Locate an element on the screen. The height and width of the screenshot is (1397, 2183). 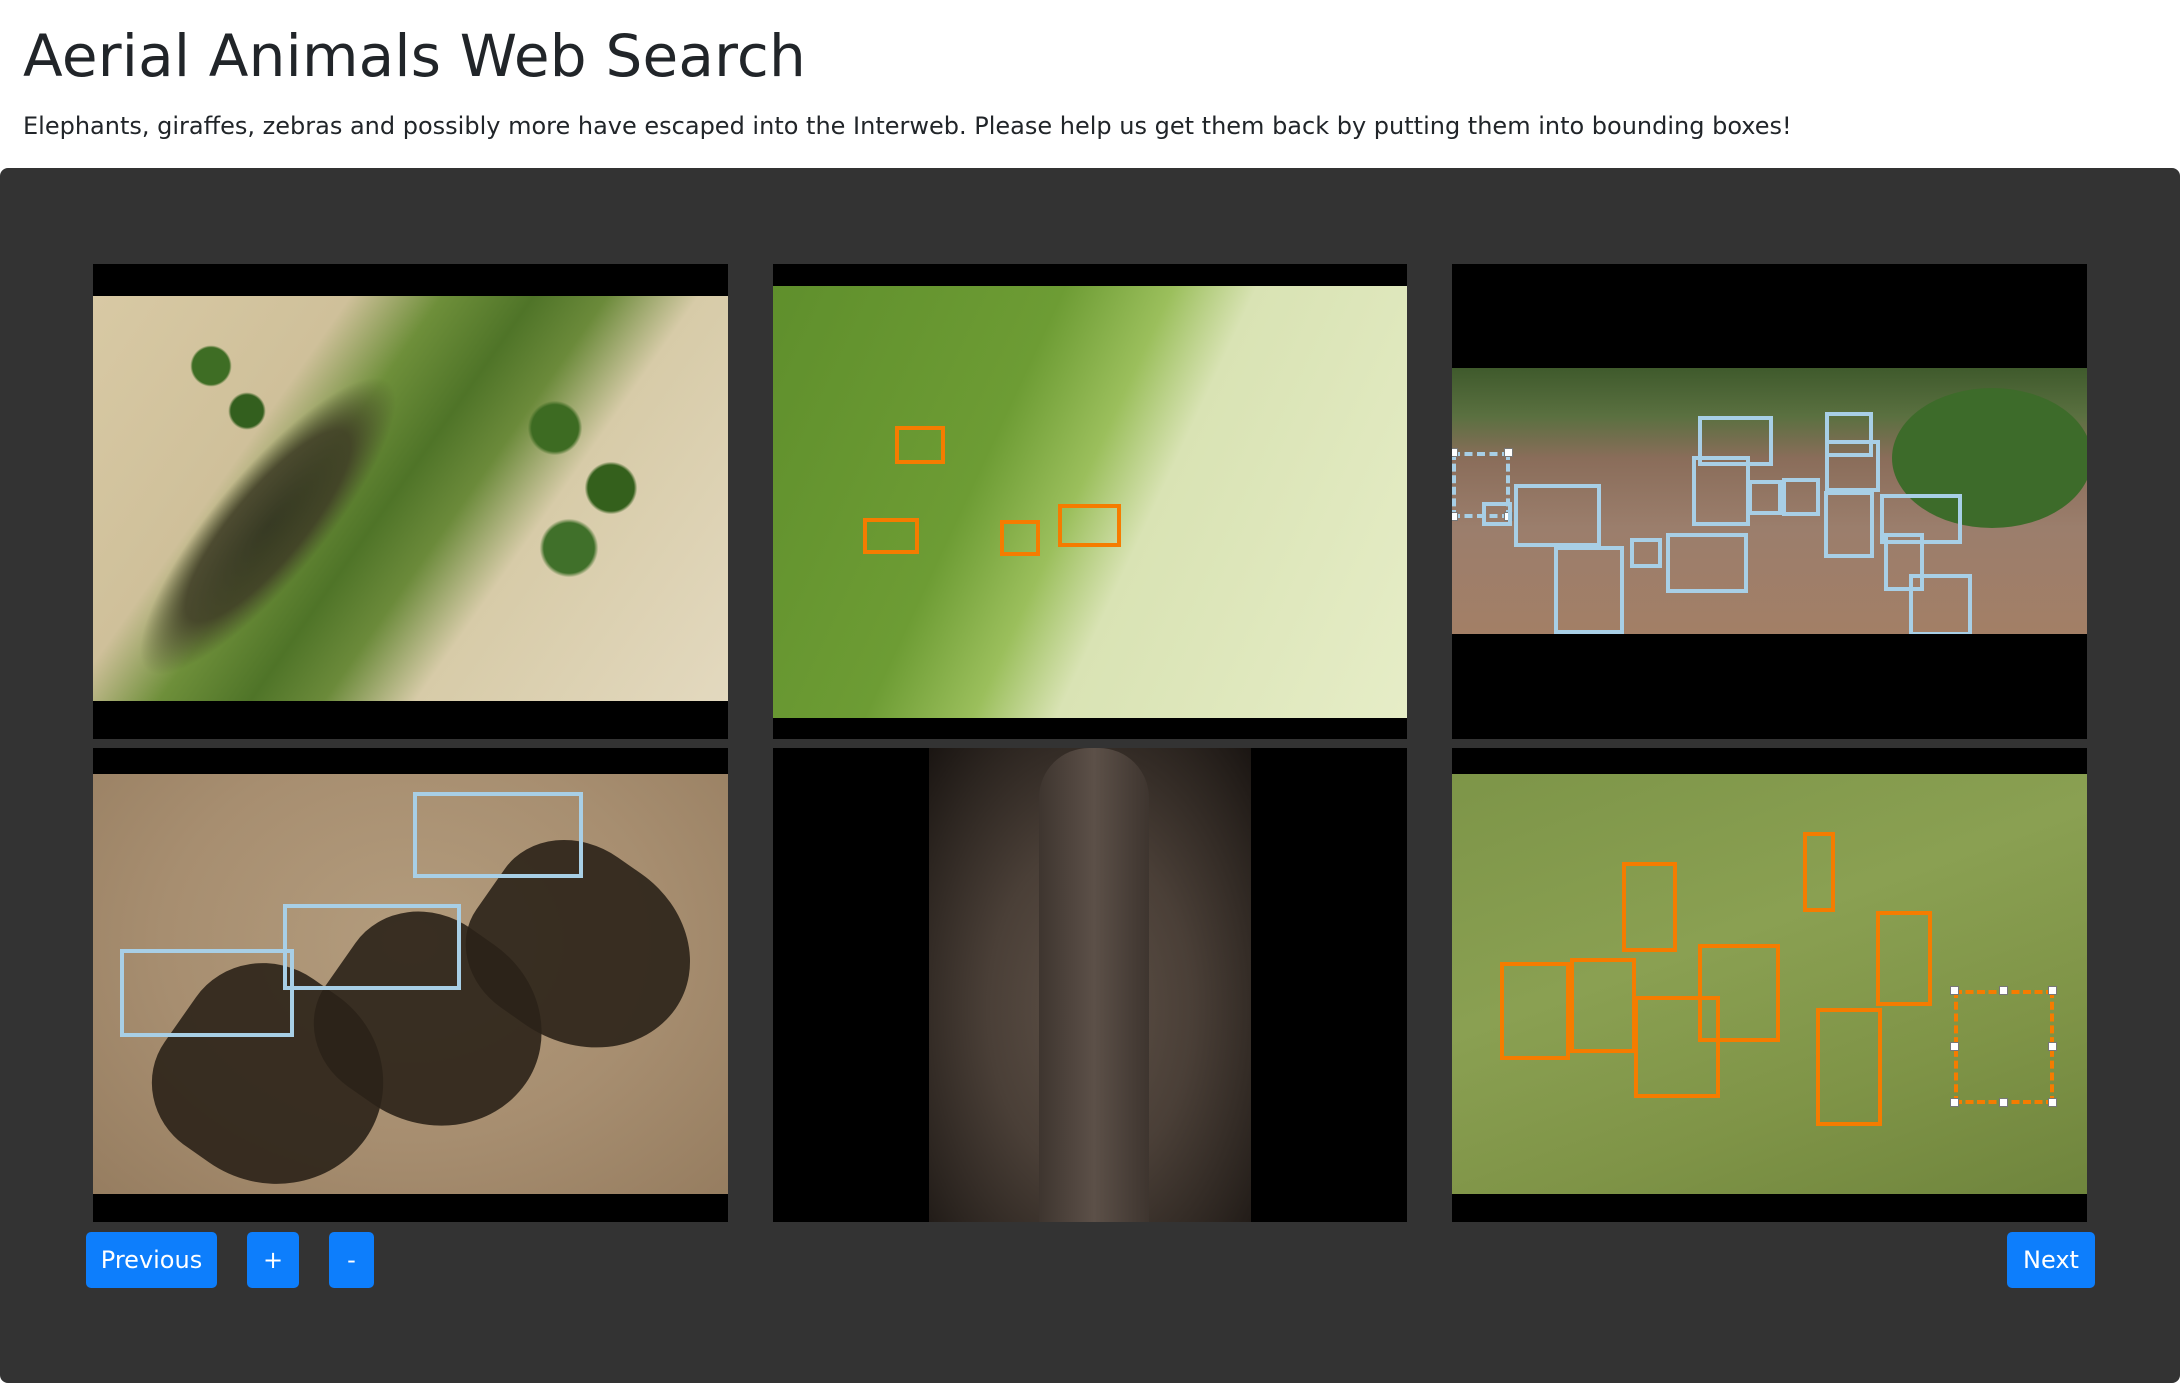
aerial-elephant-shadows-photo is located at coordinates (410, 984).